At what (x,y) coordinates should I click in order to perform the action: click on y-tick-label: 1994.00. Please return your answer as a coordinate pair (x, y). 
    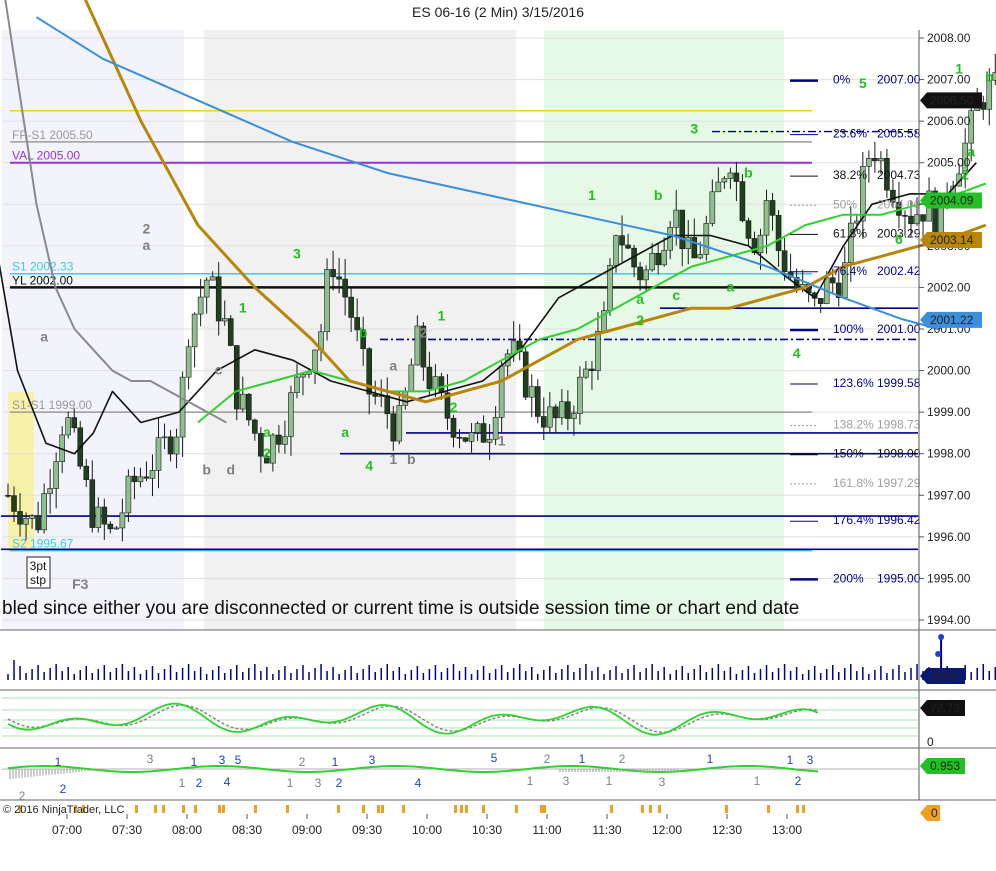
    Looking at the image, I should click on (949, 620).